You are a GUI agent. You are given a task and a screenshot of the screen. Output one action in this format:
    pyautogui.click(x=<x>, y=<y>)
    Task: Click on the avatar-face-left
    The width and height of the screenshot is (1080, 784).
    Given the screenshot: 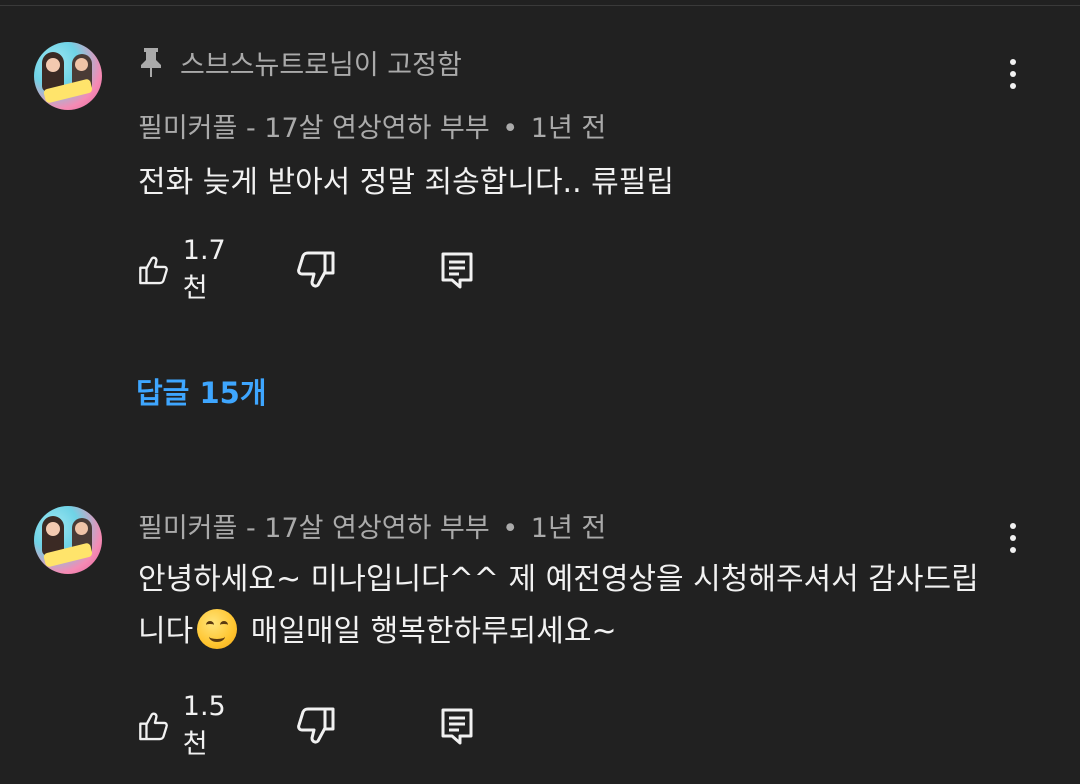 What is the action you would take?
    pyautogui.click(x=53, y=529)
    